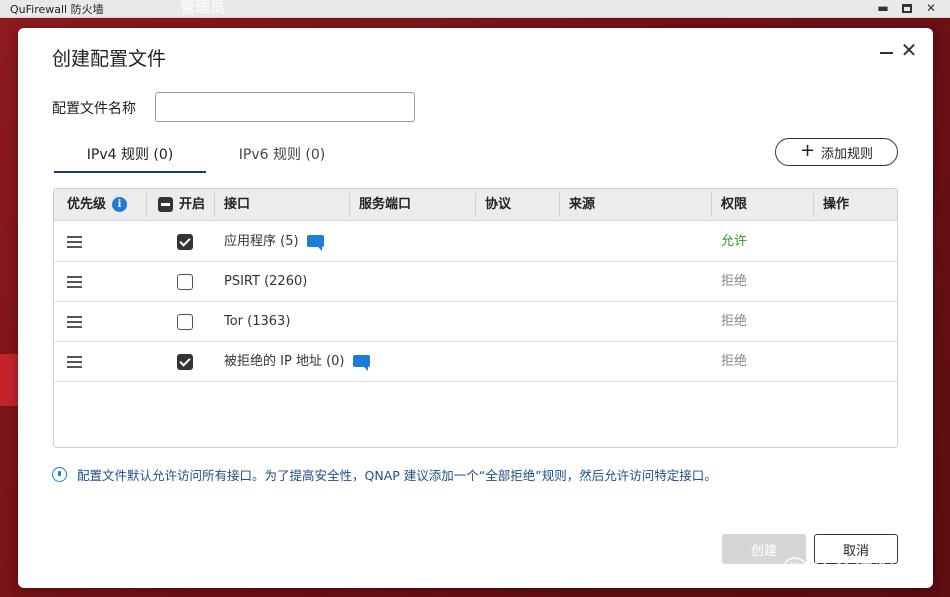  I want to click on column-priority: 优先级 i, so click(92, 205).